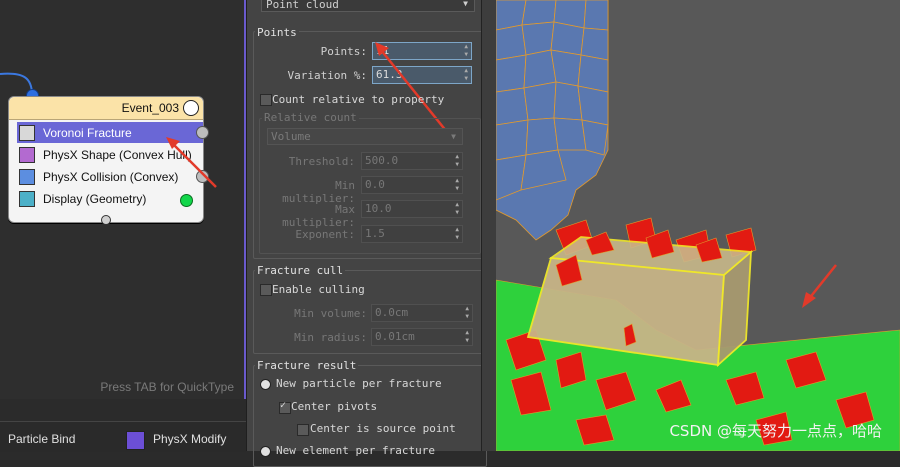 The height and width of the screenshot is (467, 900). Describe the element at coordinates (334, 406) in the screenshot. I see `center-pivots-label: Center pivots` at that location.